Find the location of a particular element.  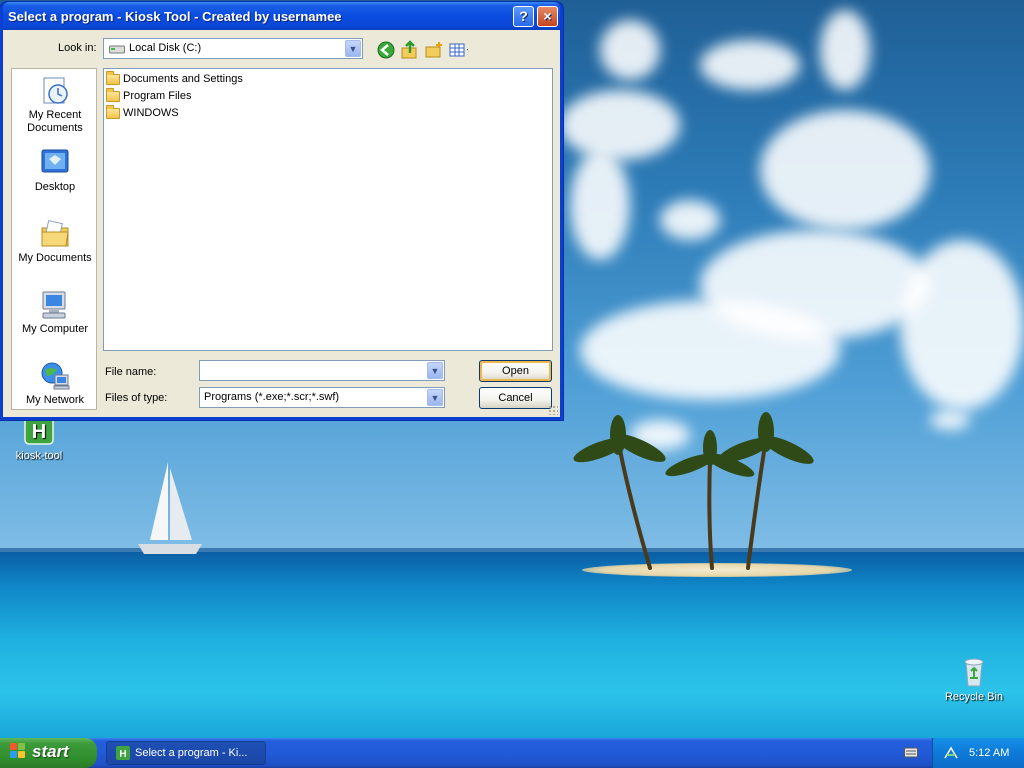

files-of-type-select: Programs (*.exe;*.scr;*.swf) ▼ is located at coordinates (322, 397).